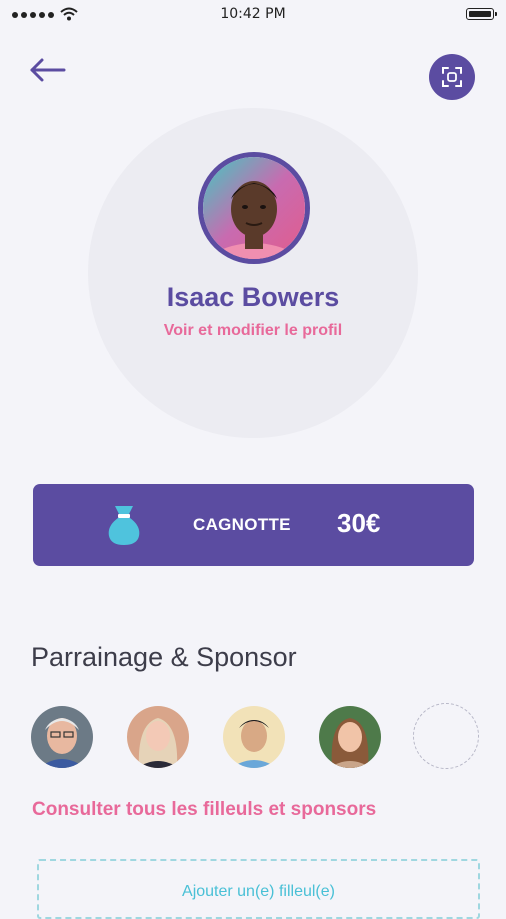  What do you see at coordinates (124, 525) in the screenshot?
I see `money-bag-icon` at bounding box center [124, 525].